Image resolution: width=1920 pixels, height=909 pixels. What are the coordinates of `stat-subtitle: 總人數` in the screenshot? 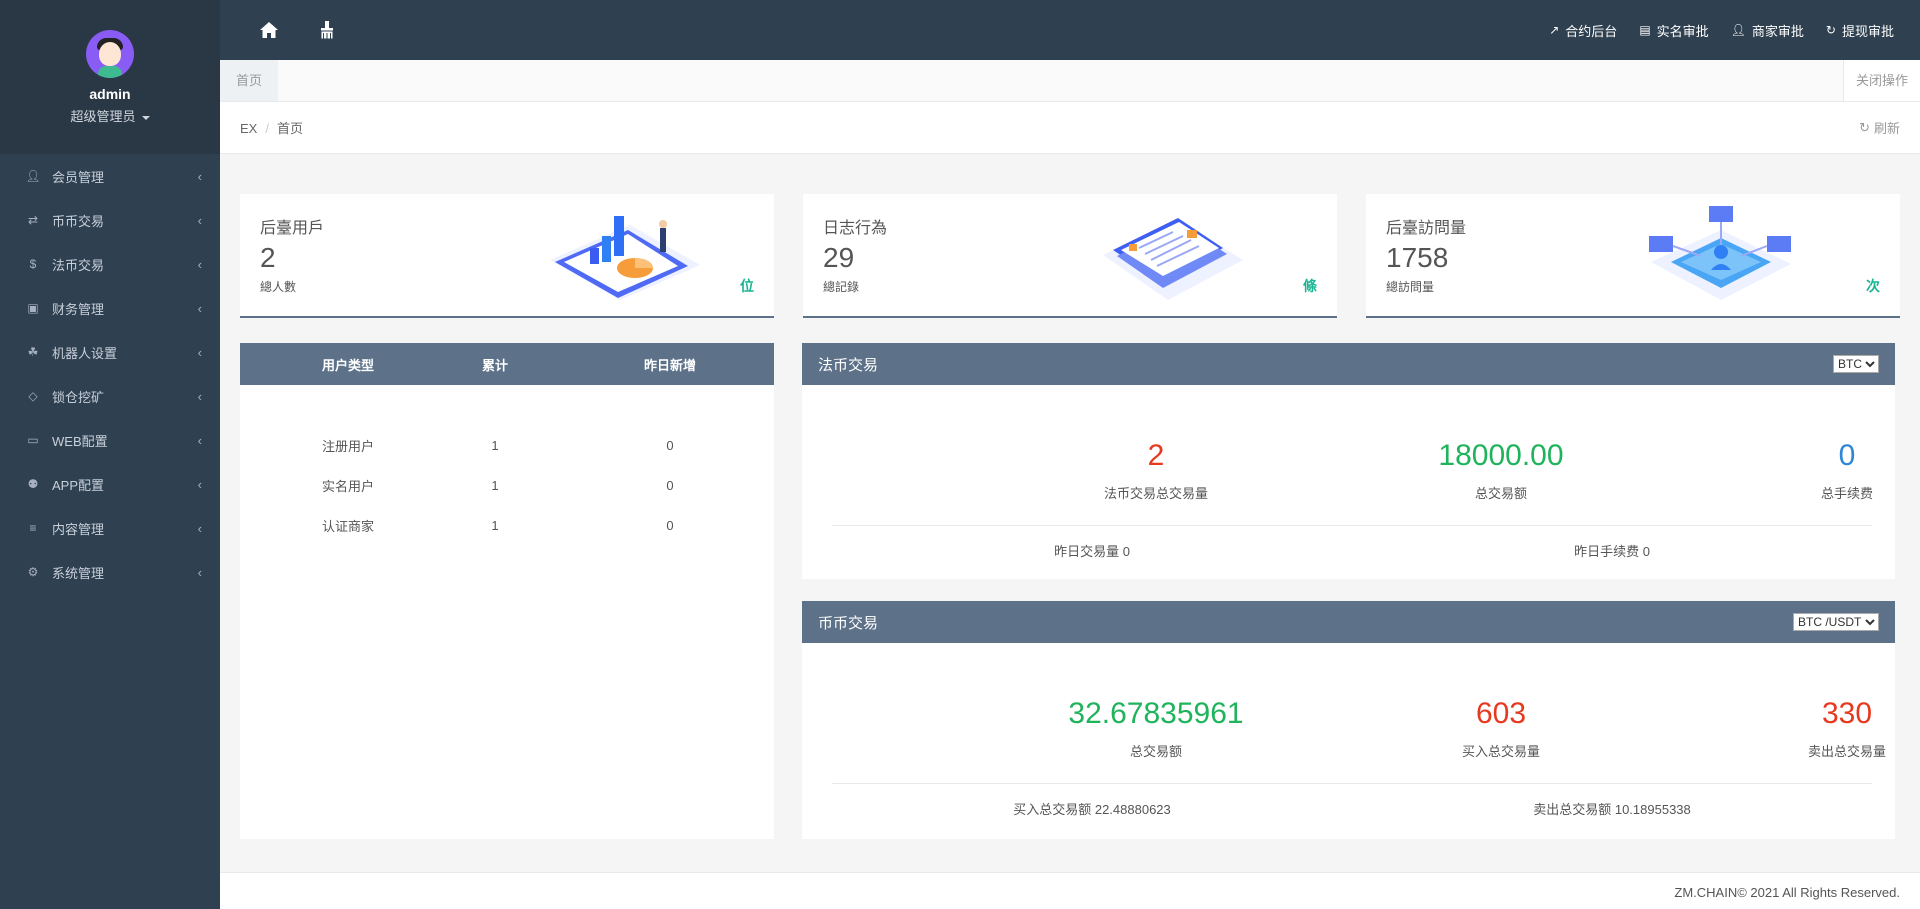 It's located at (278, 287).